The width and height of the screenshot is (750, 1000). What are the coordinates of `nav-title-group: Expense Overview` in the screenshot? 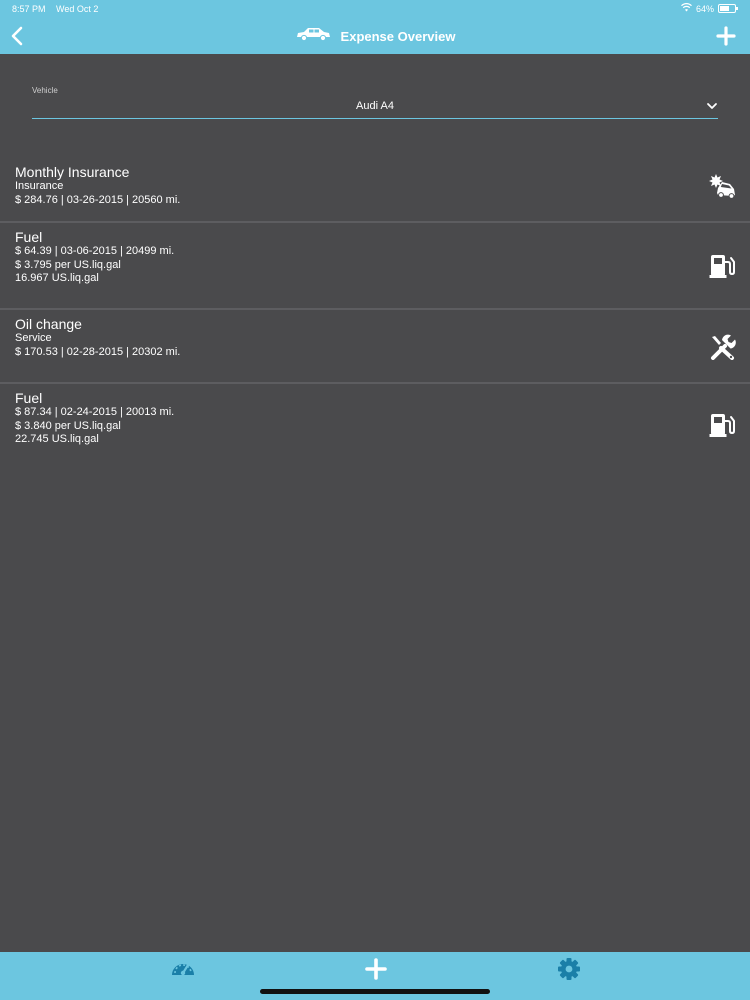 It's located at (375, 36).